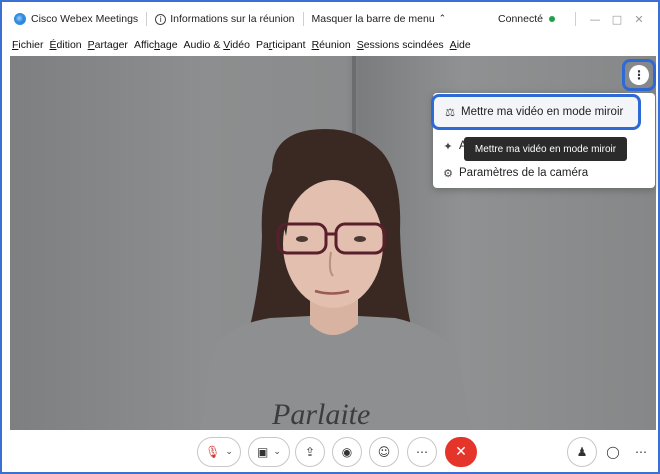 The image size is (660, 474). Describe the element at coordinates (20, 19) in the screenshot. I see `webex-logo-icon` at that location.